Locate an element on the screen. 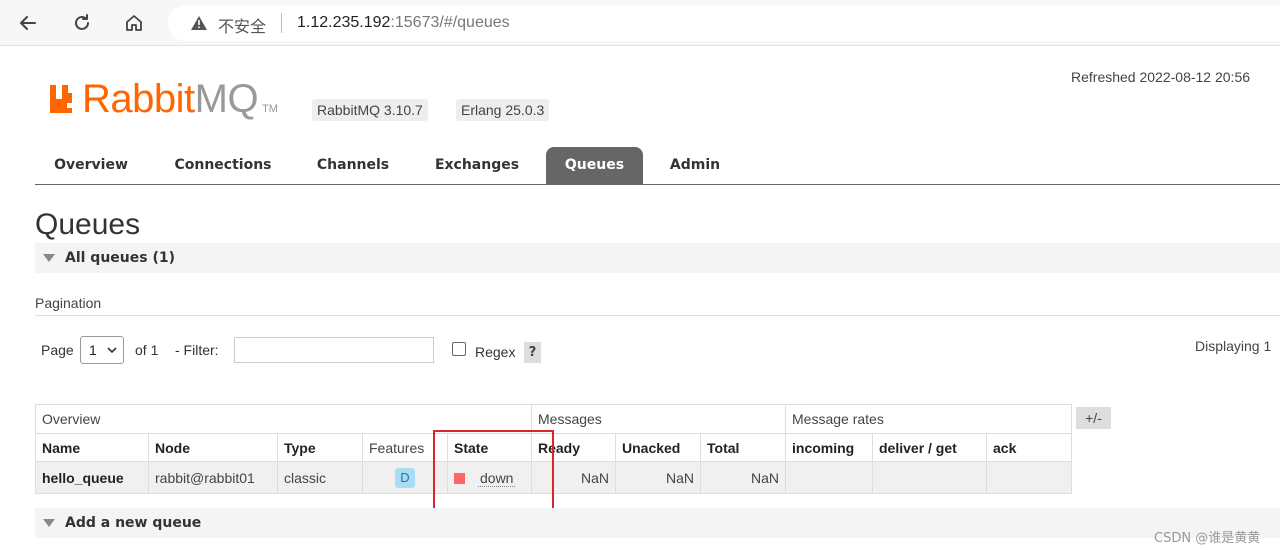 This screenshot has width=1280, height=550. logo-mq: MQ is located at coordinates (226, 99).